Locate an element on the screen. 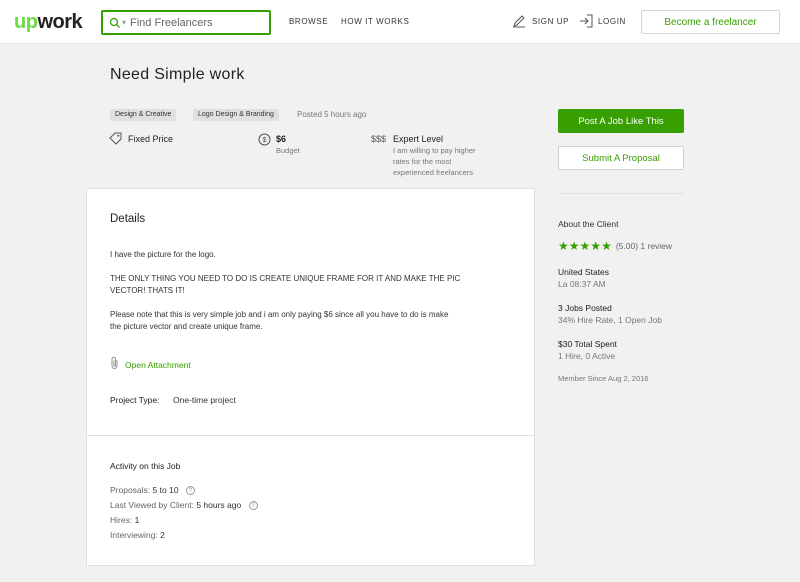 This screenshot has height=582, width=800. logo-work-text: work is located at coordinates (60, 22).